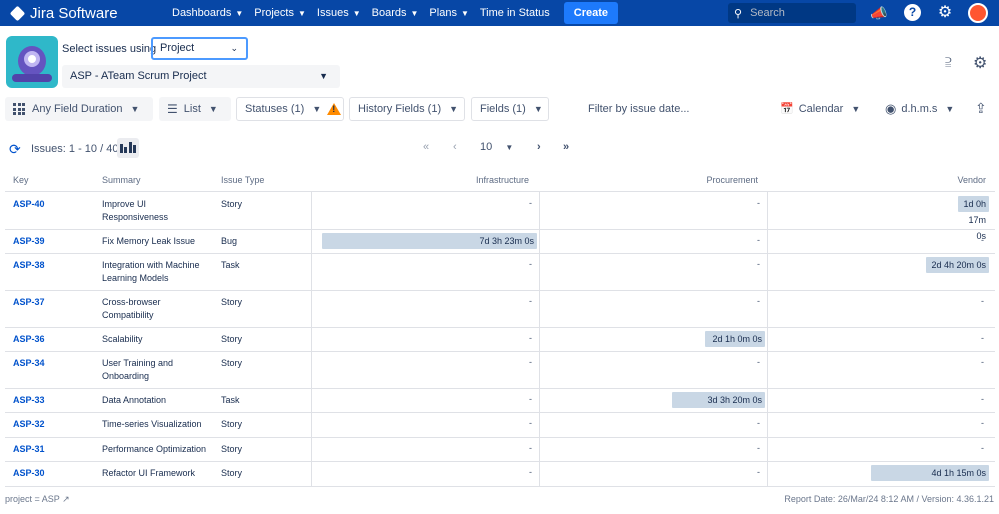 This screenshot has width=999, height=514. I want to click on chart-icon, so click(128, 148).